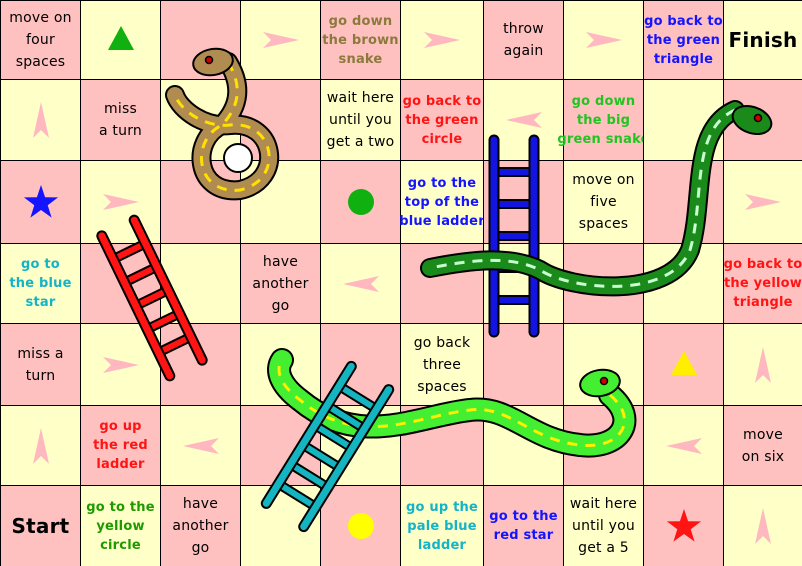 This screenshot has height=566, width=802. I want to click on board-square: move on four spaces, so click(40, 40).